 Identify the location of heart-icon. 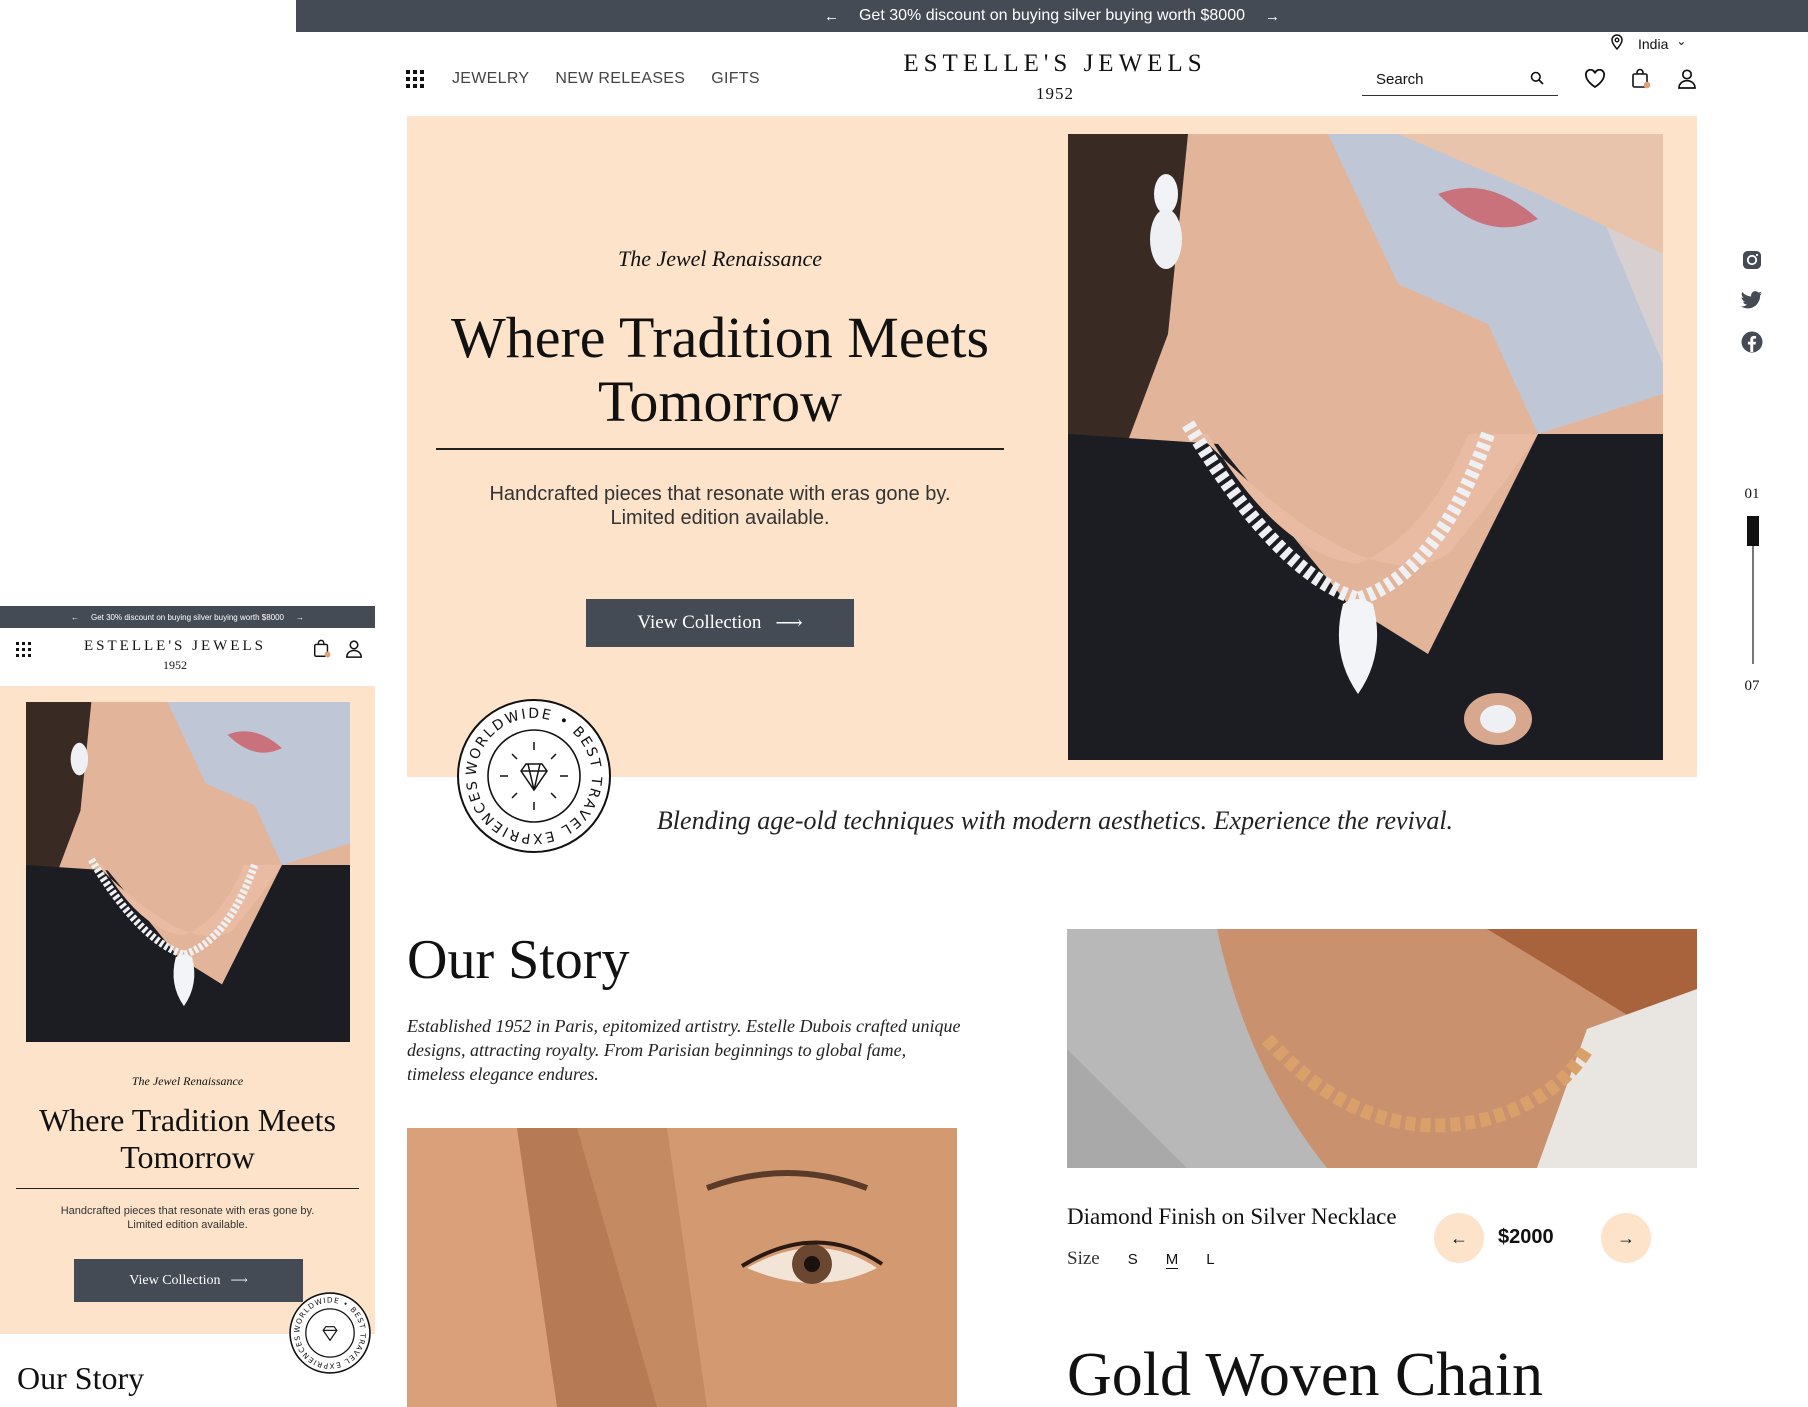
(1595, 79).